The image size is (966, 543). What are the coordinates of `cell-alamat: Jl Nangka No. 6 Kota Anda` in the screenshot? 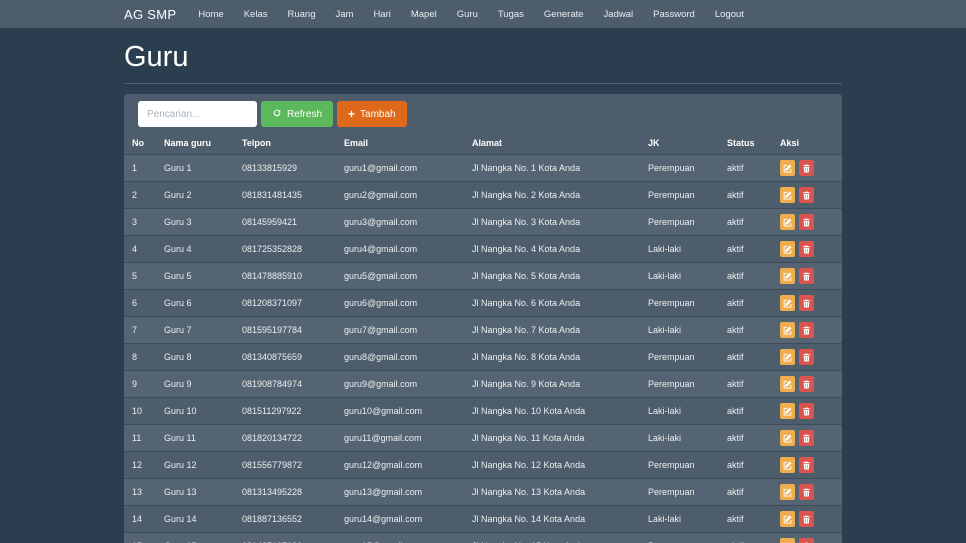 It's located at (552, 303).